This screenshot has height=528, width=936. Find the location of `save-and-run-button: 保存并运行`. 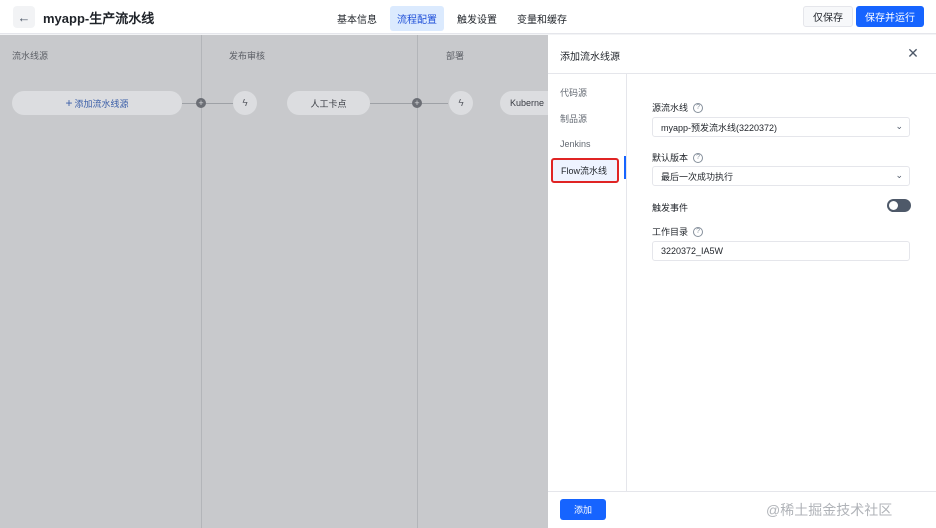

save-and-run-button: 保存并运行 is located at coordinates (890, 16).